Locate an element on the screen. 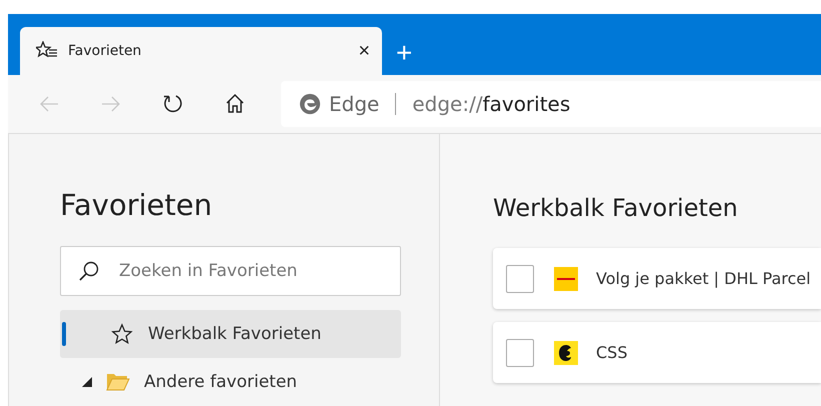 The image size is (821, 406). favorite-title: CSS is located at coordinates (612, 352).